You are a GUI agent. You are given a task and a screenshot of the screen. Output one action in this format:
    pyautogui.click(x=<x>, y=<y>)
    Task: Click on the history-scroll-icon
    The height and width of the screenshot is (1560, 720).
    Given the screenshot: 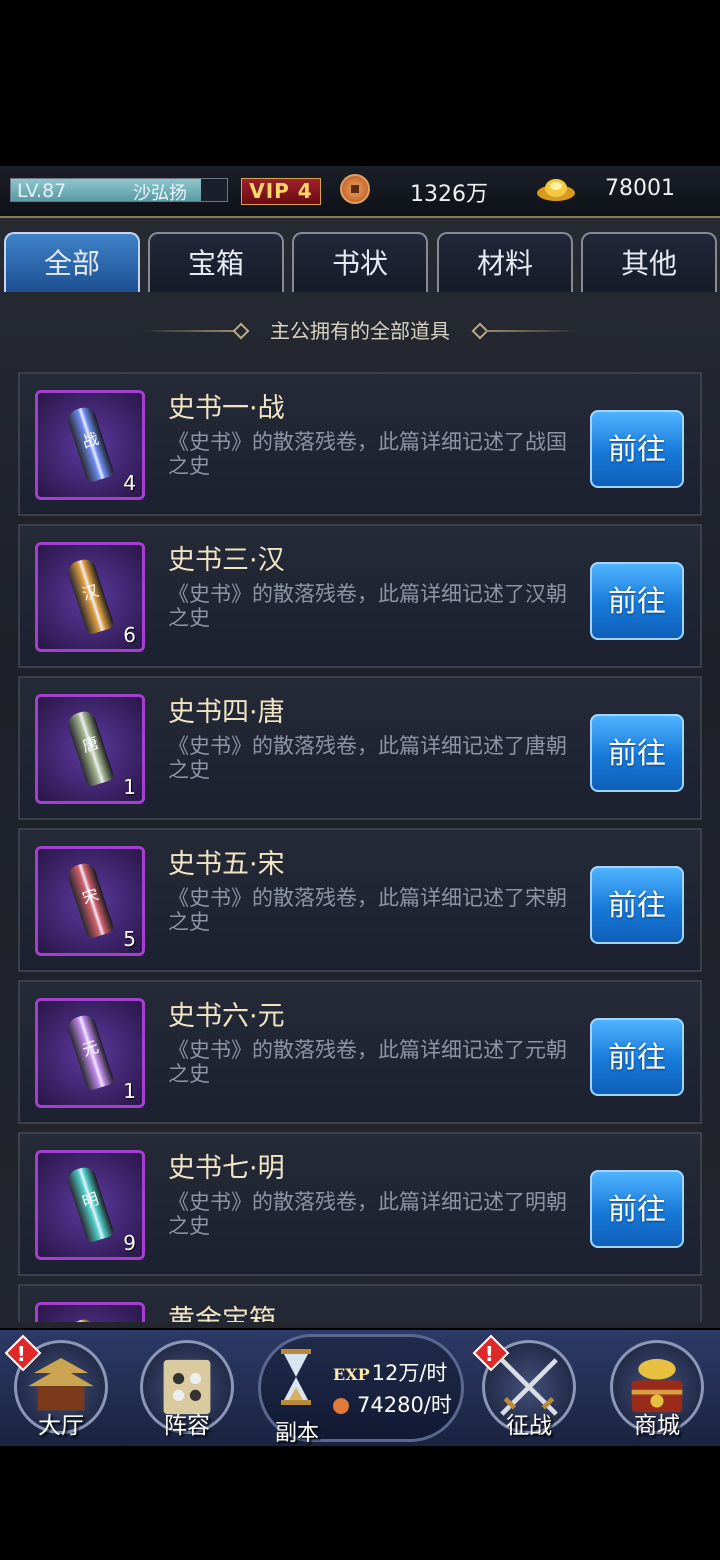 What is the action you would take?
    pyautogui.click(x=90, y=1312)
    